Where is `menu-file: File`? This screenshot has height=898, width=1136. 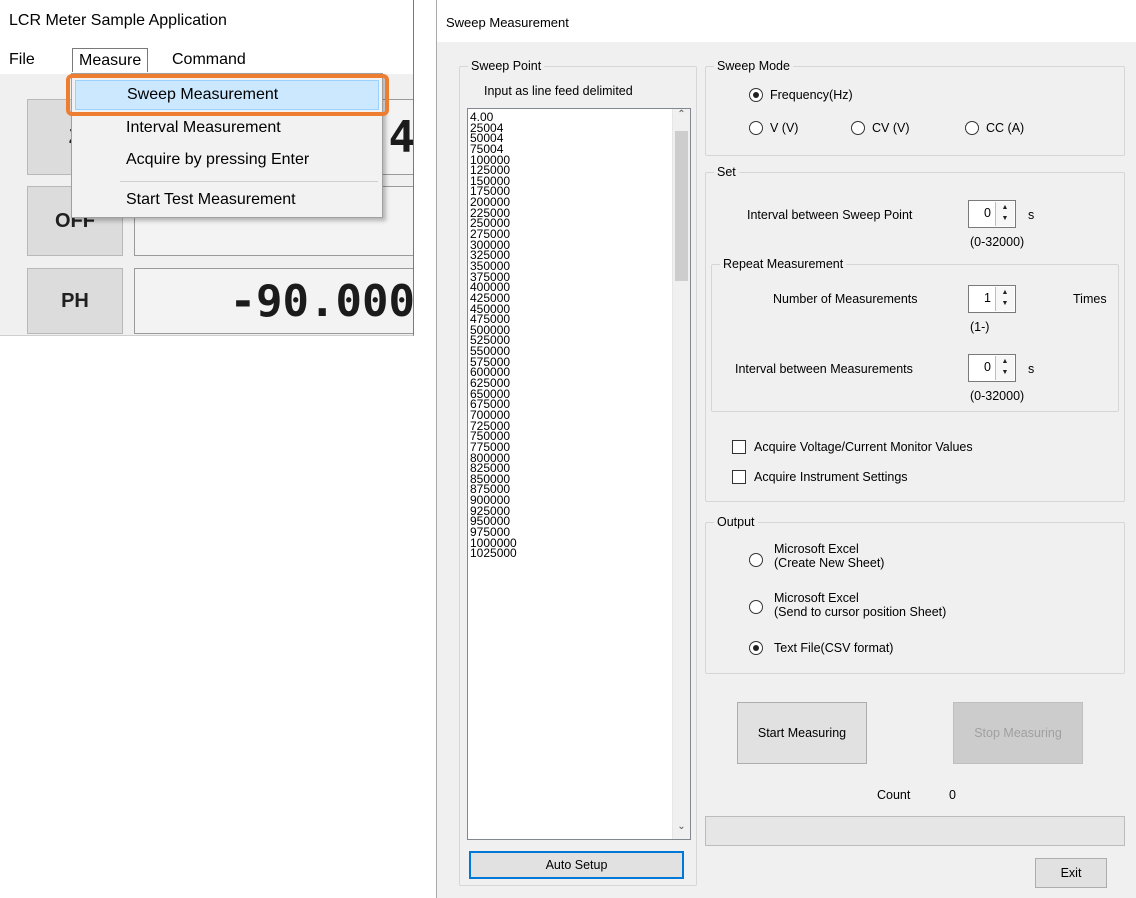
menu-file: File is located at coordinates (22, 60).